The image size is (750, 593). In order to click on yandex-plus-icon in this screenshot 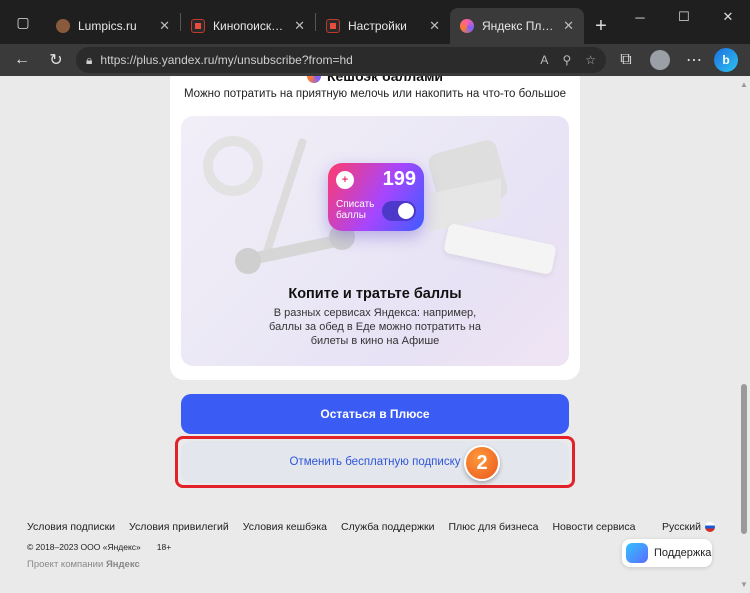, I will do `click(313, 79)`.